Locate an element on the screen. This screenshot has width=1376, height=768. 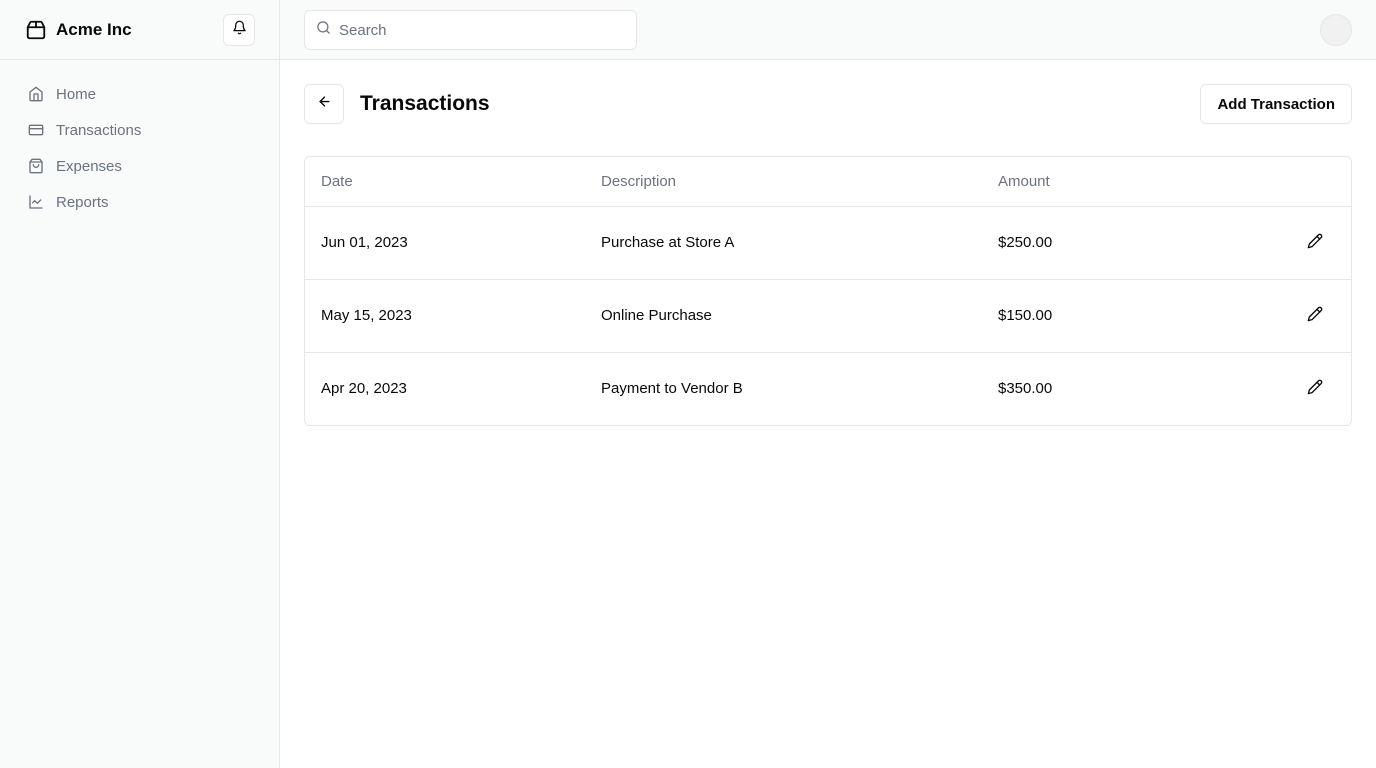
cell-date: Jun 01, 2023 is located at coordinates (364, 242).